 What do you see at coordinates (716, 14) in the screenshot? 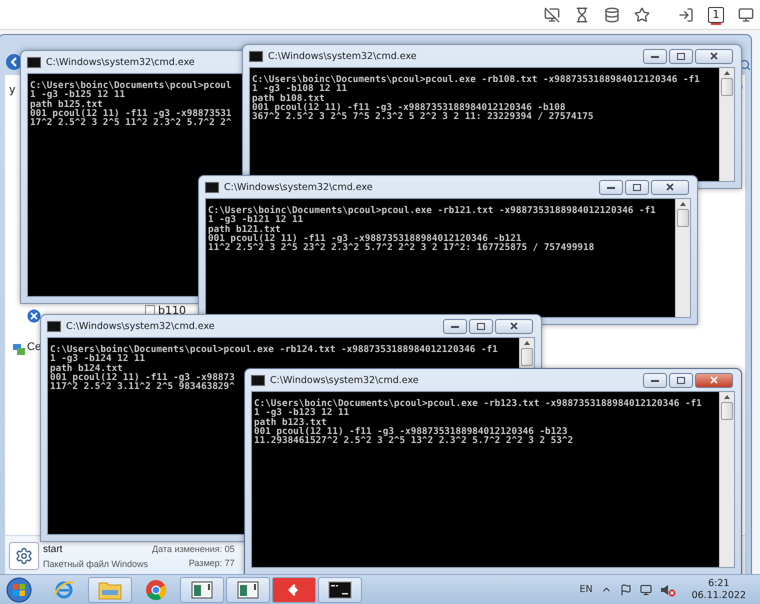
I see `tab-count: 1` at bounding box center [716, 14].